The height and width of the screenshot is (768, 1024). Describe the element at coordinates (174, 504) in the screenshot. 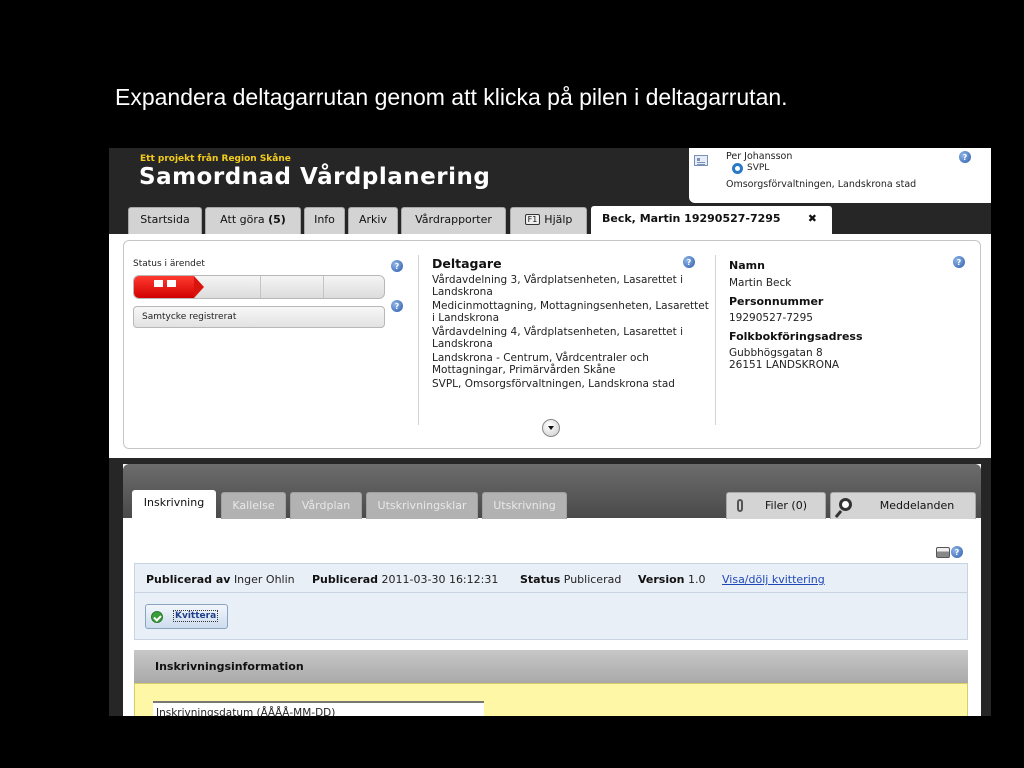

I see `tab-enrollment: Inskrivning` at that location.